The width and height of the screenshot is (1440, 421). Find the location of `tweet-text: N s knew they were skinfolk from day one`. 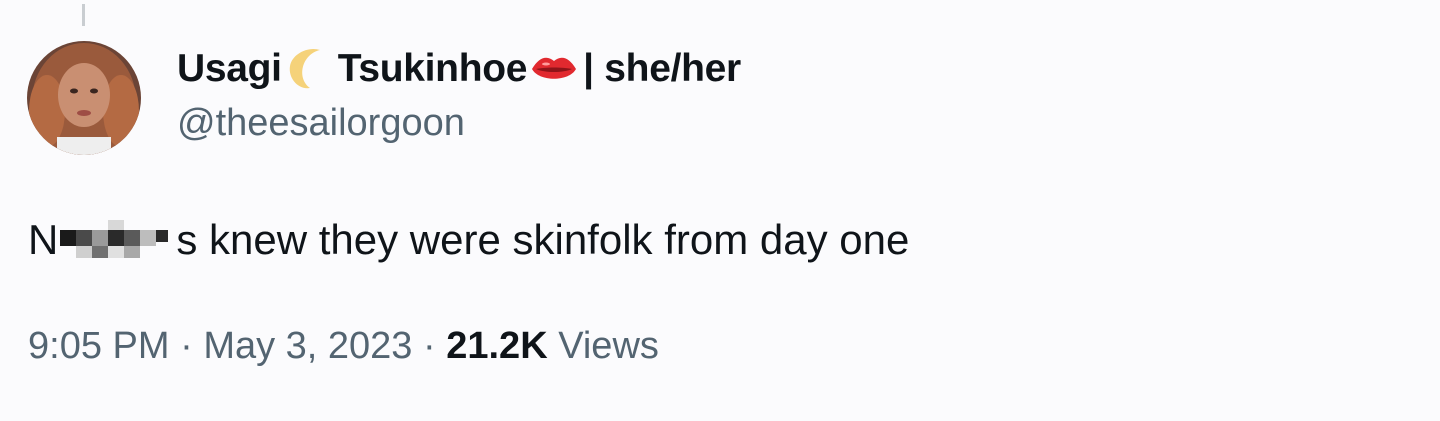

tweet-text: N s knew they were skinfolk from day one is located at coordinates (468, 240).